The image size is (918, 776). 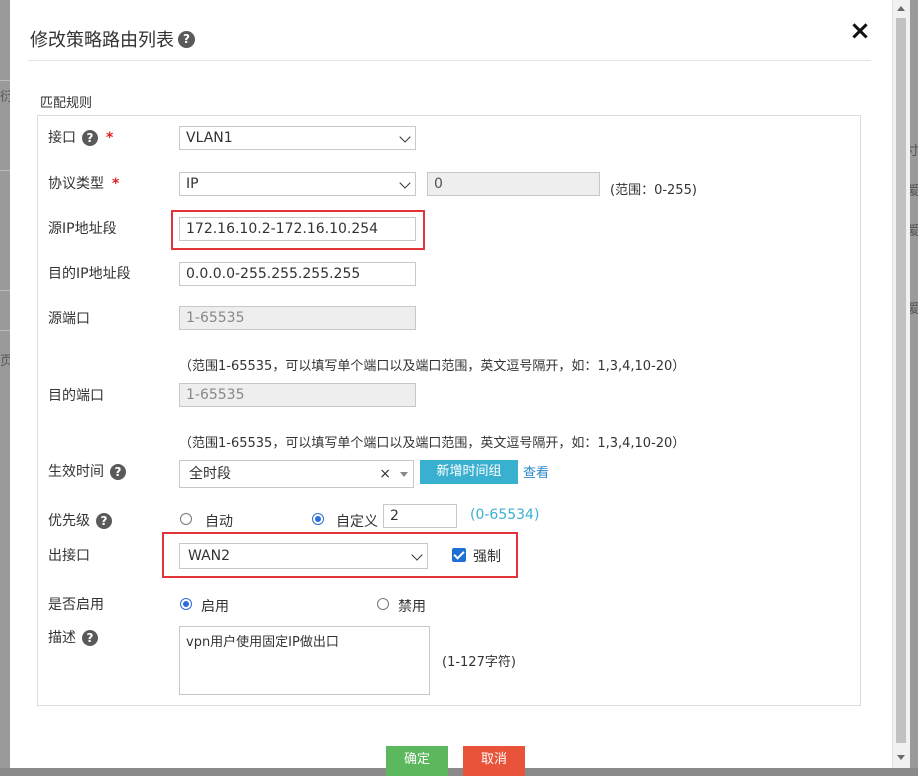 What do you see at coordinates (383, 604) in the screenshot?
I see `enable-off-radio` at bounding box center [383, 604].